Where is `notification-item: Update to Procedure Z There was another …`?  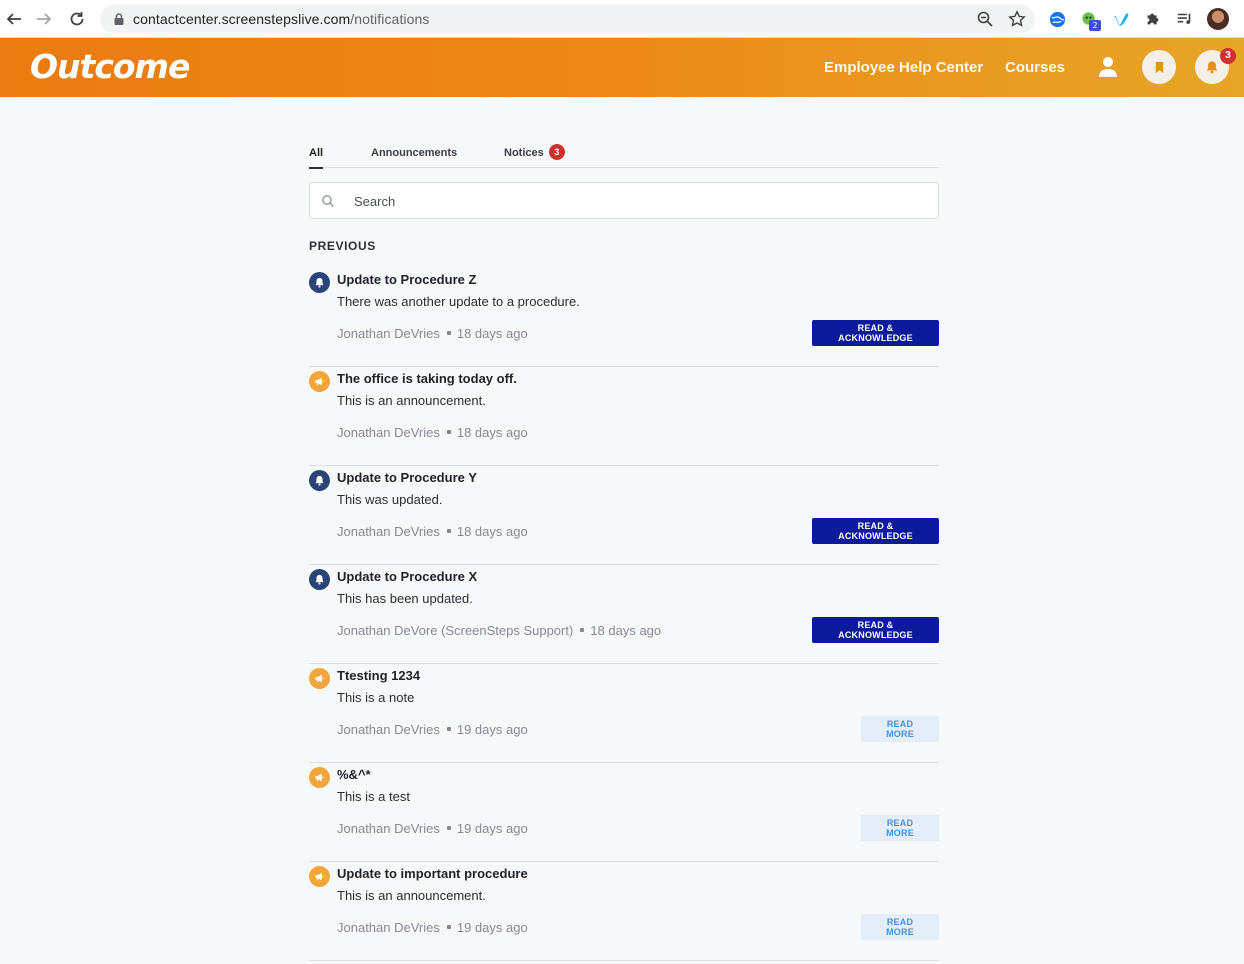
notification-item: Update to Procedure Z There was another … is located at coordinates (624, 317).